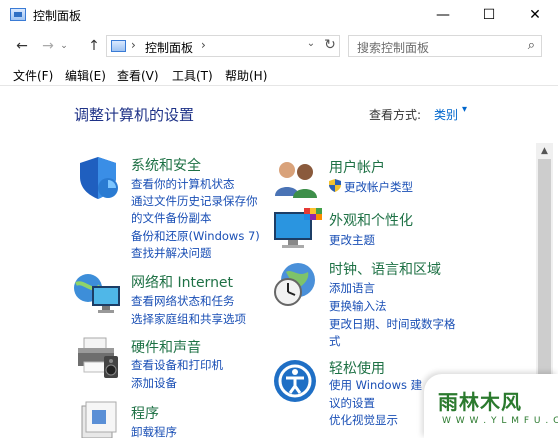  Describe the element at coordinates (64, 46) in the screenshot. I see `recent-locations-icon: ⌄` at that location.